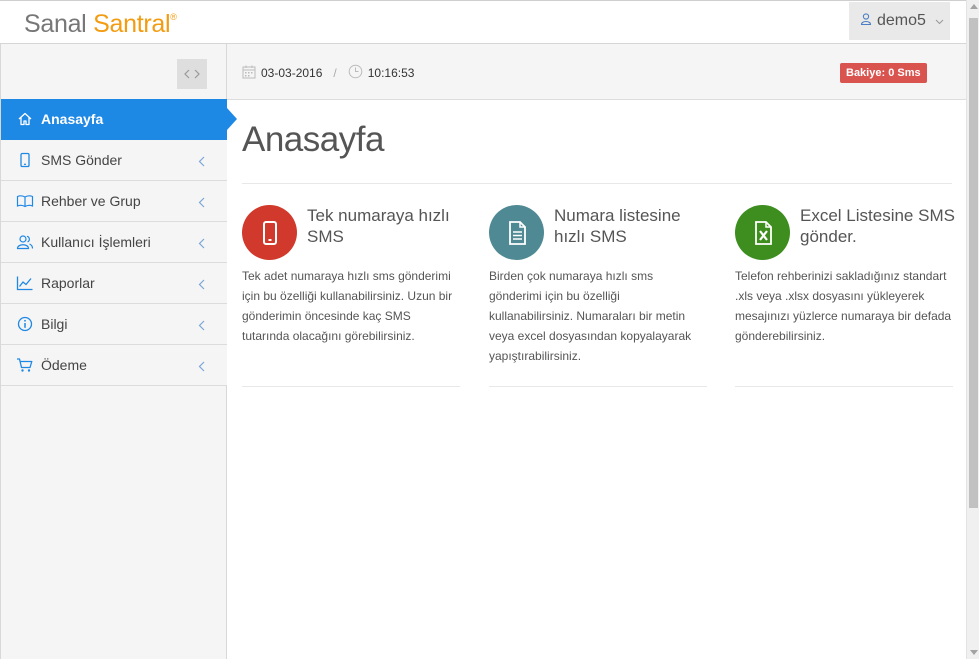 The image size is (979, 659). I want to click on sidebar-item-label: Rehber ve Grup, so click(91, 201).